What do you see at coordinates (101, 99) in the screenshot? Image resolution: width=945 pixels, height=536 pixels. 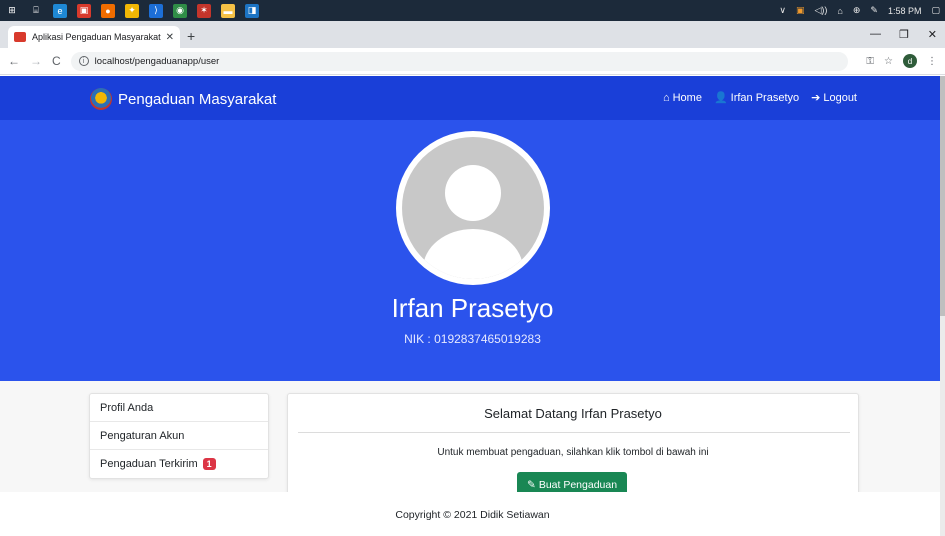 I see `brand-logo-icon` at bounding box center [101, 99].